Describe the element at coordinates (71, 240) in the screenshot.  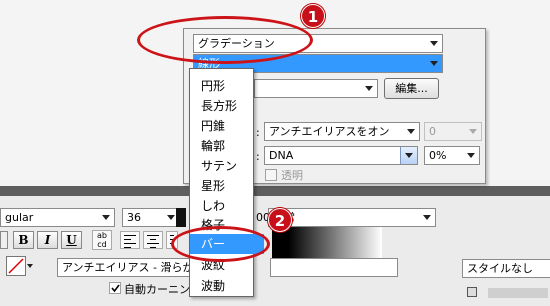
I see `underline-button: U` at that location.